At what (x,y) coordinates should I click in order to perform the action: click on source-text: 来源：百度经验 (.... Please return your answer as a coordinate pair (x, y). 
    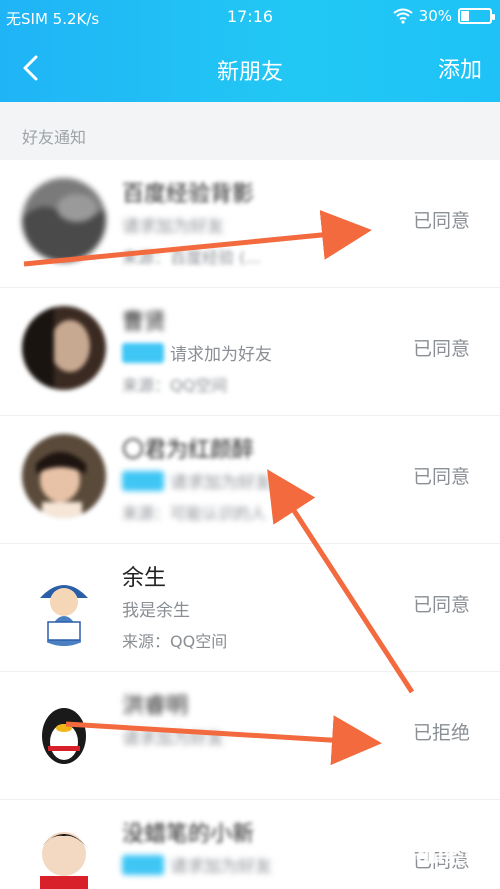
    Looking at the image, I should click on (191, 257).